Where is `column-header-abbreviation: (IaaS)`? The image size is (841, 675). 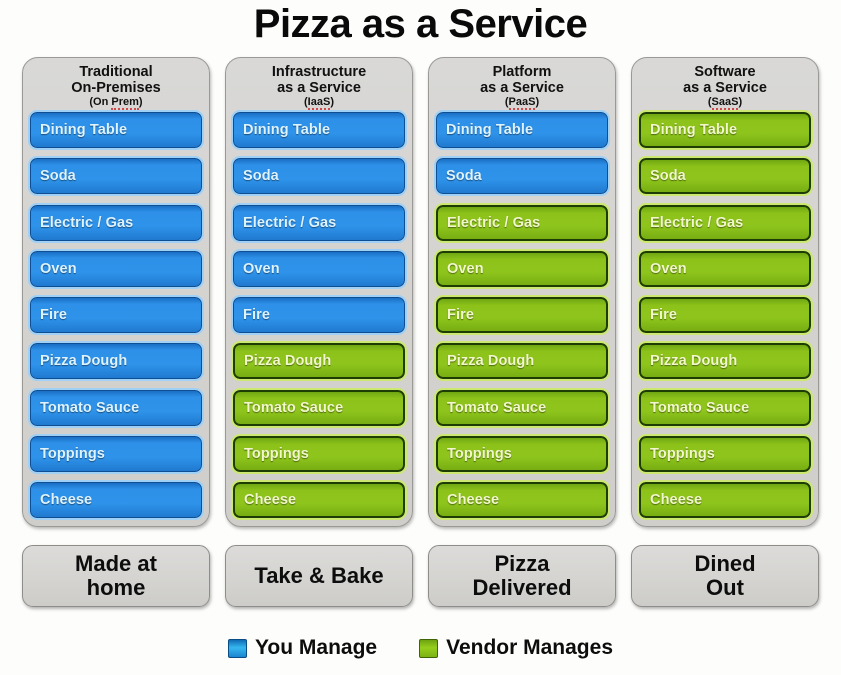 column-header-abbreviation: (IaaS) is located at coordinates (319, 103).